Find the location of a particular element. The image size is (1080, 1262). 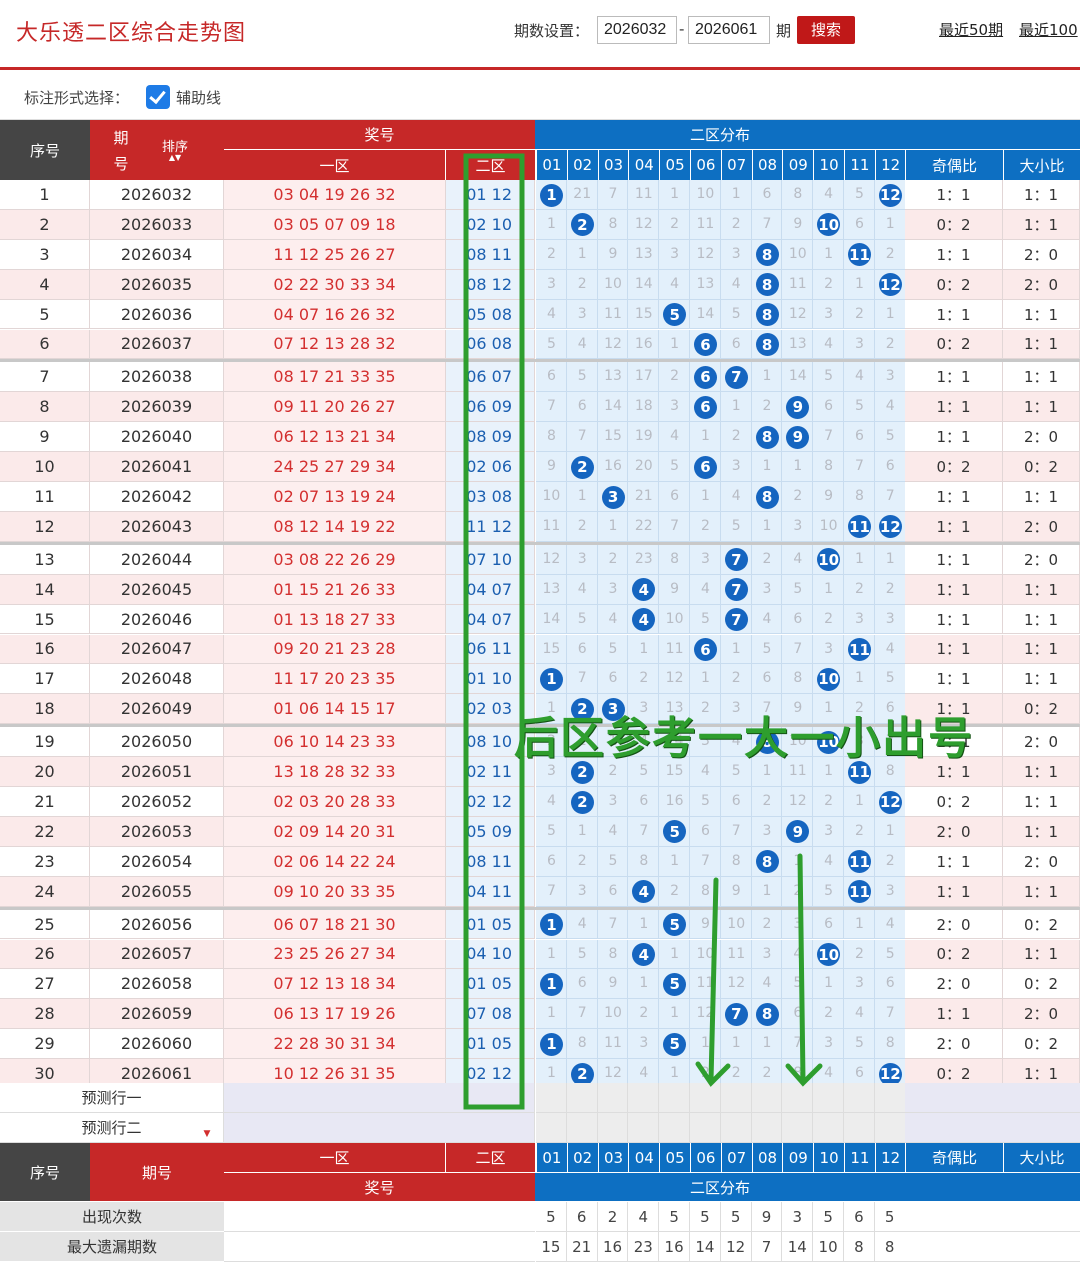

period-label: 期数设置： is located at coordinates (552, 31).